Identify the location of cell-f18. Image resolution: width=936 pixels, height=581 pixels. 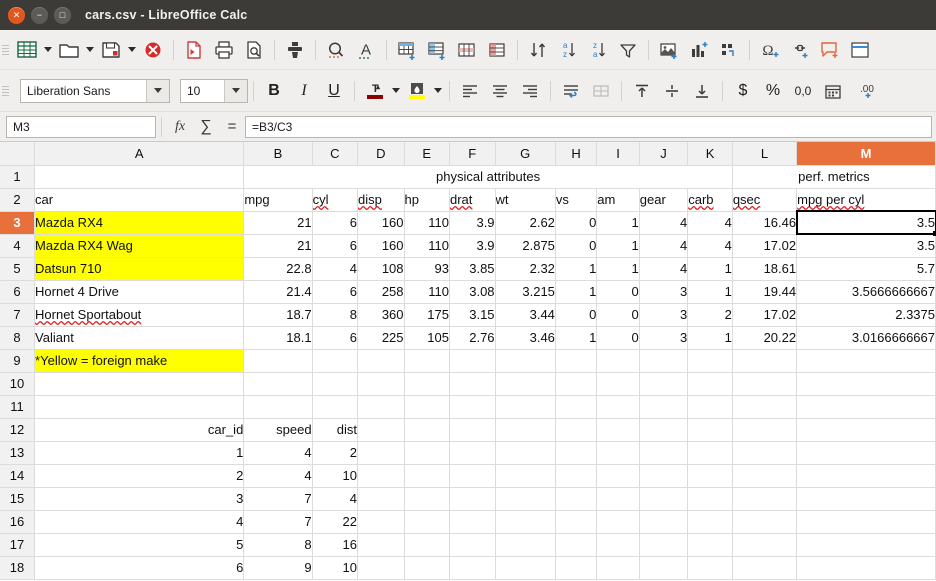
(472, 568).